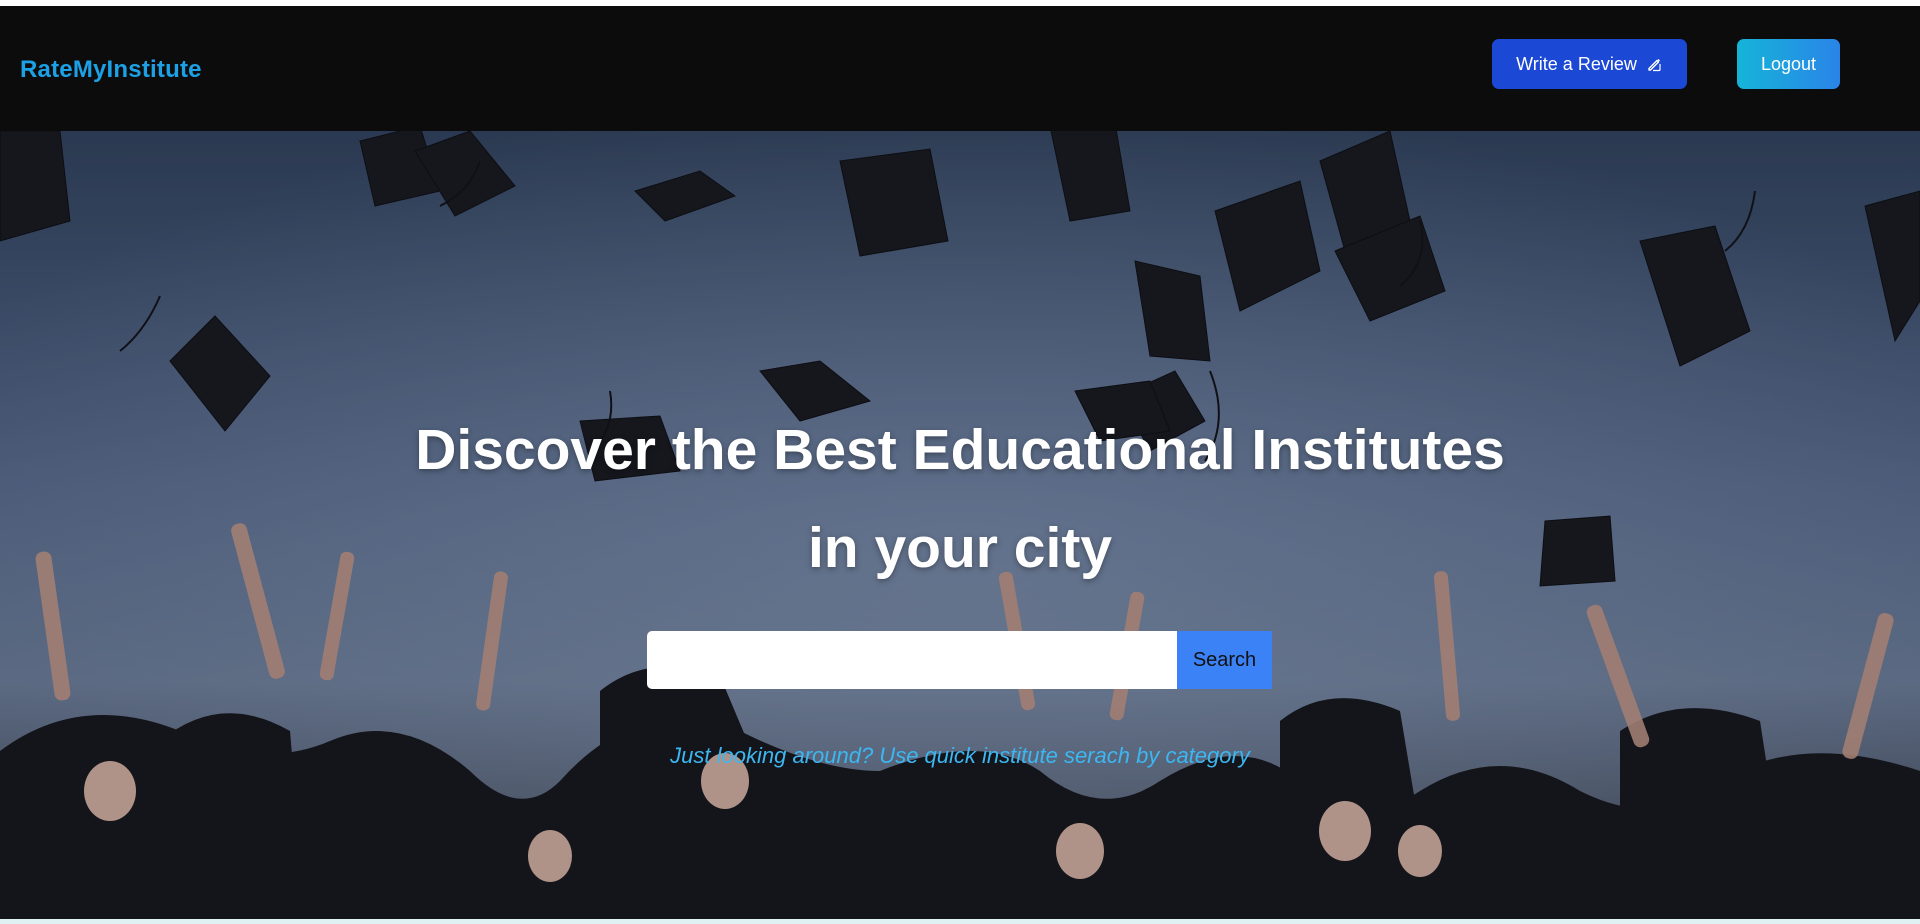 Image resolution: width=1920 pixels, height=924 pixels. Describe the element at coordinates (960, 921) in the screenshot. I see `bottom-divider` at that location.